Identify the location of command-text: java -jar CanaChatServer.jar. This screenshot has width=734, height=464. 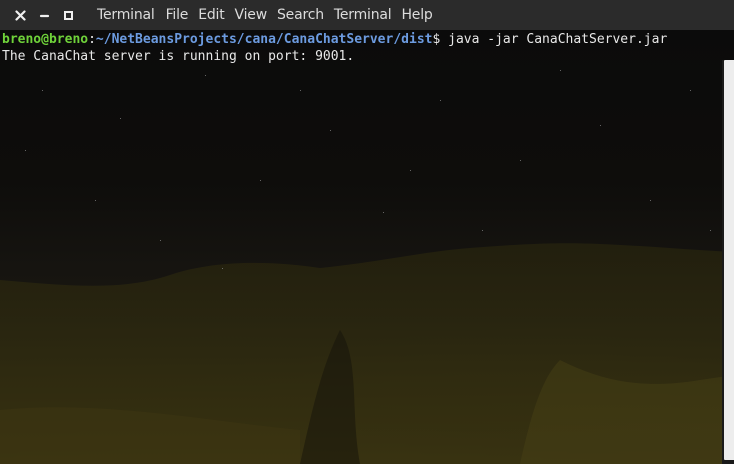
(554, 39).